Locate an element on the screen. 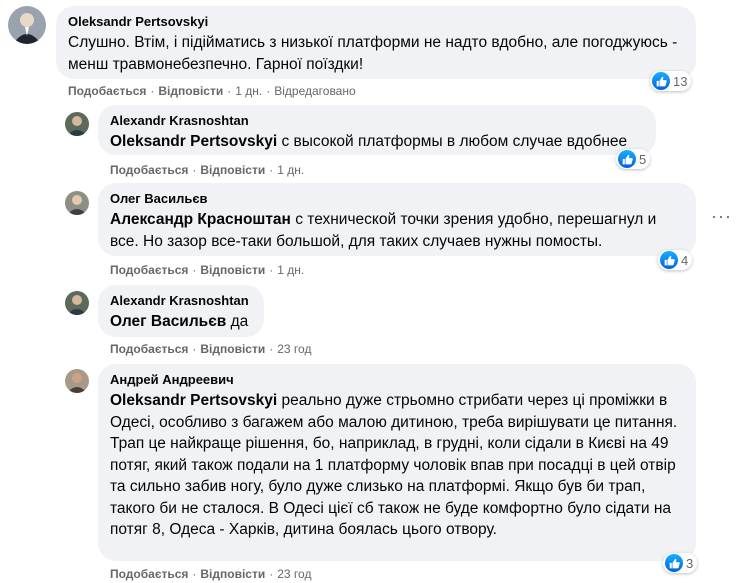 The image size is (743, 583). reaction-count: 5 is located at coordinates (633, 159).